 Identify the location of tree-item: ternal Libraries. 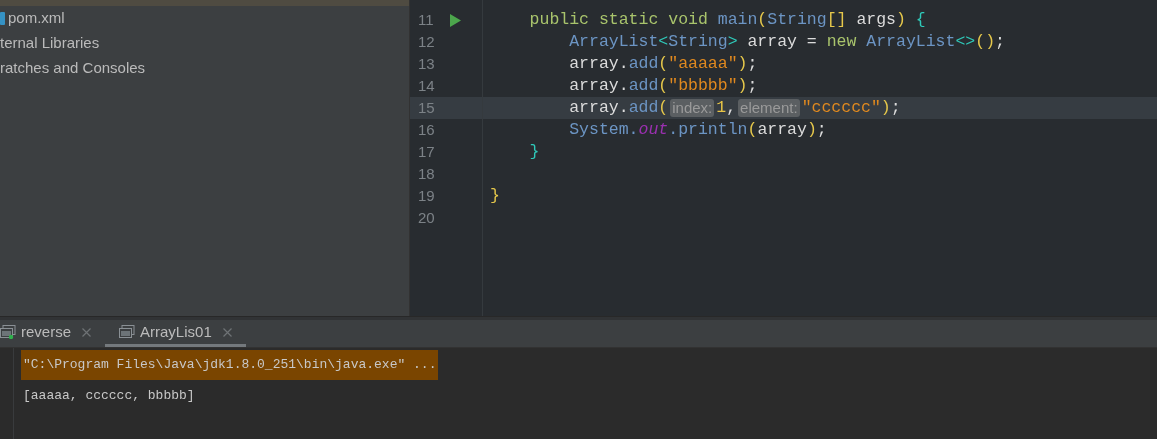
(50, 43).